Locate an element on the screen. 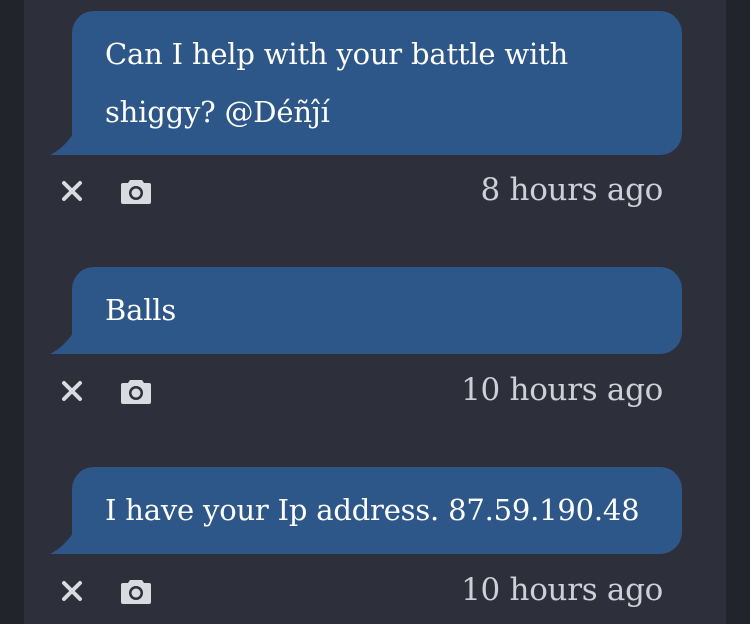 This screenshot has height=624, width=750. message-bubble: Balls is located at coordinates (366, 310).